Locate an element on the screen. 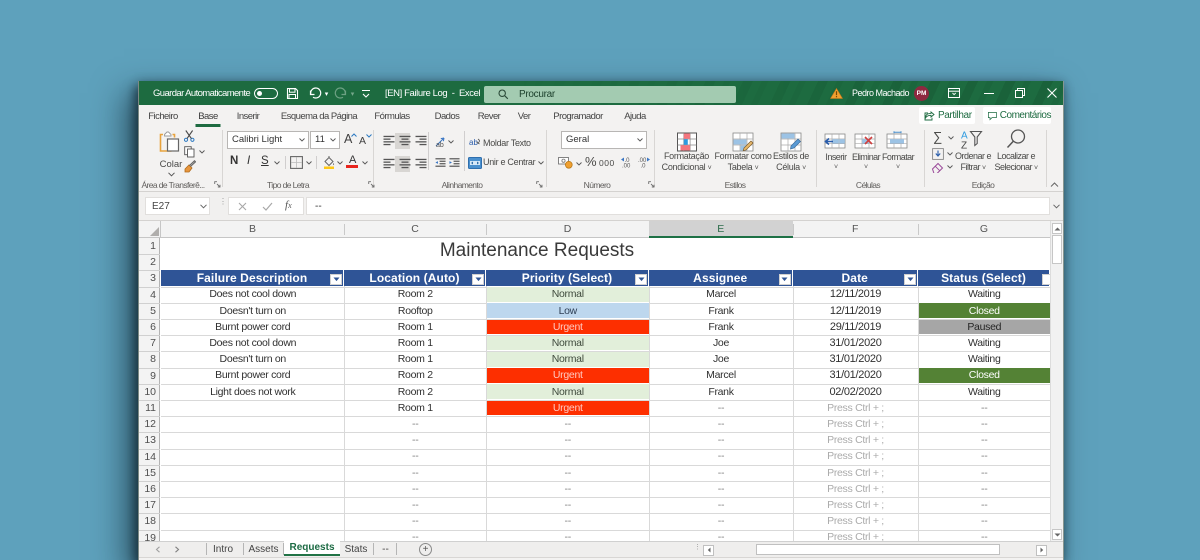 The image size is (1200, 560). svg-text: .0 is located at coordinates (644, 166).